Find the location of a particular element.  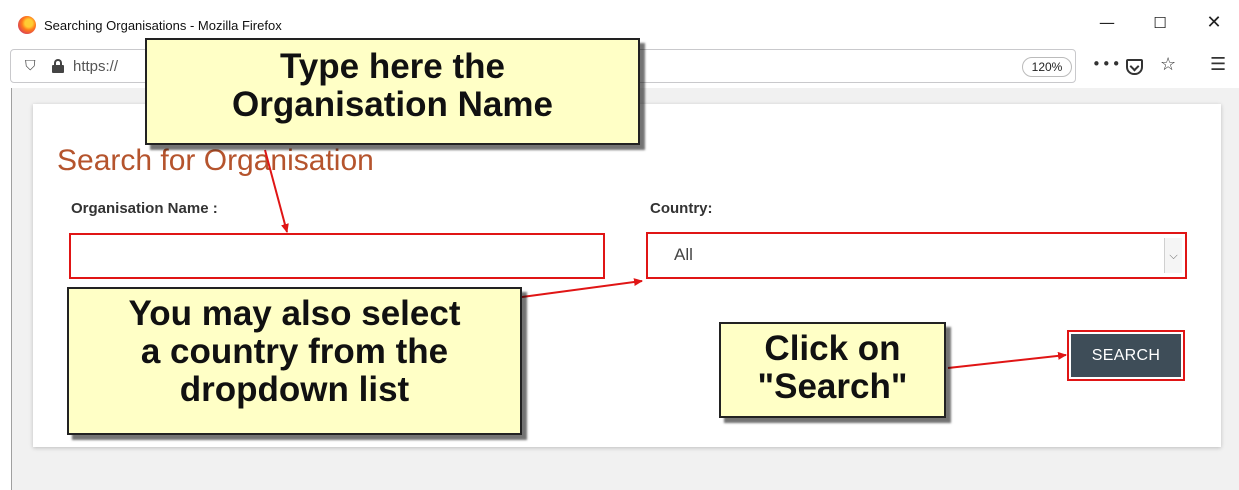

maximize-button: ☐ is located at coordinates (1160, 23).